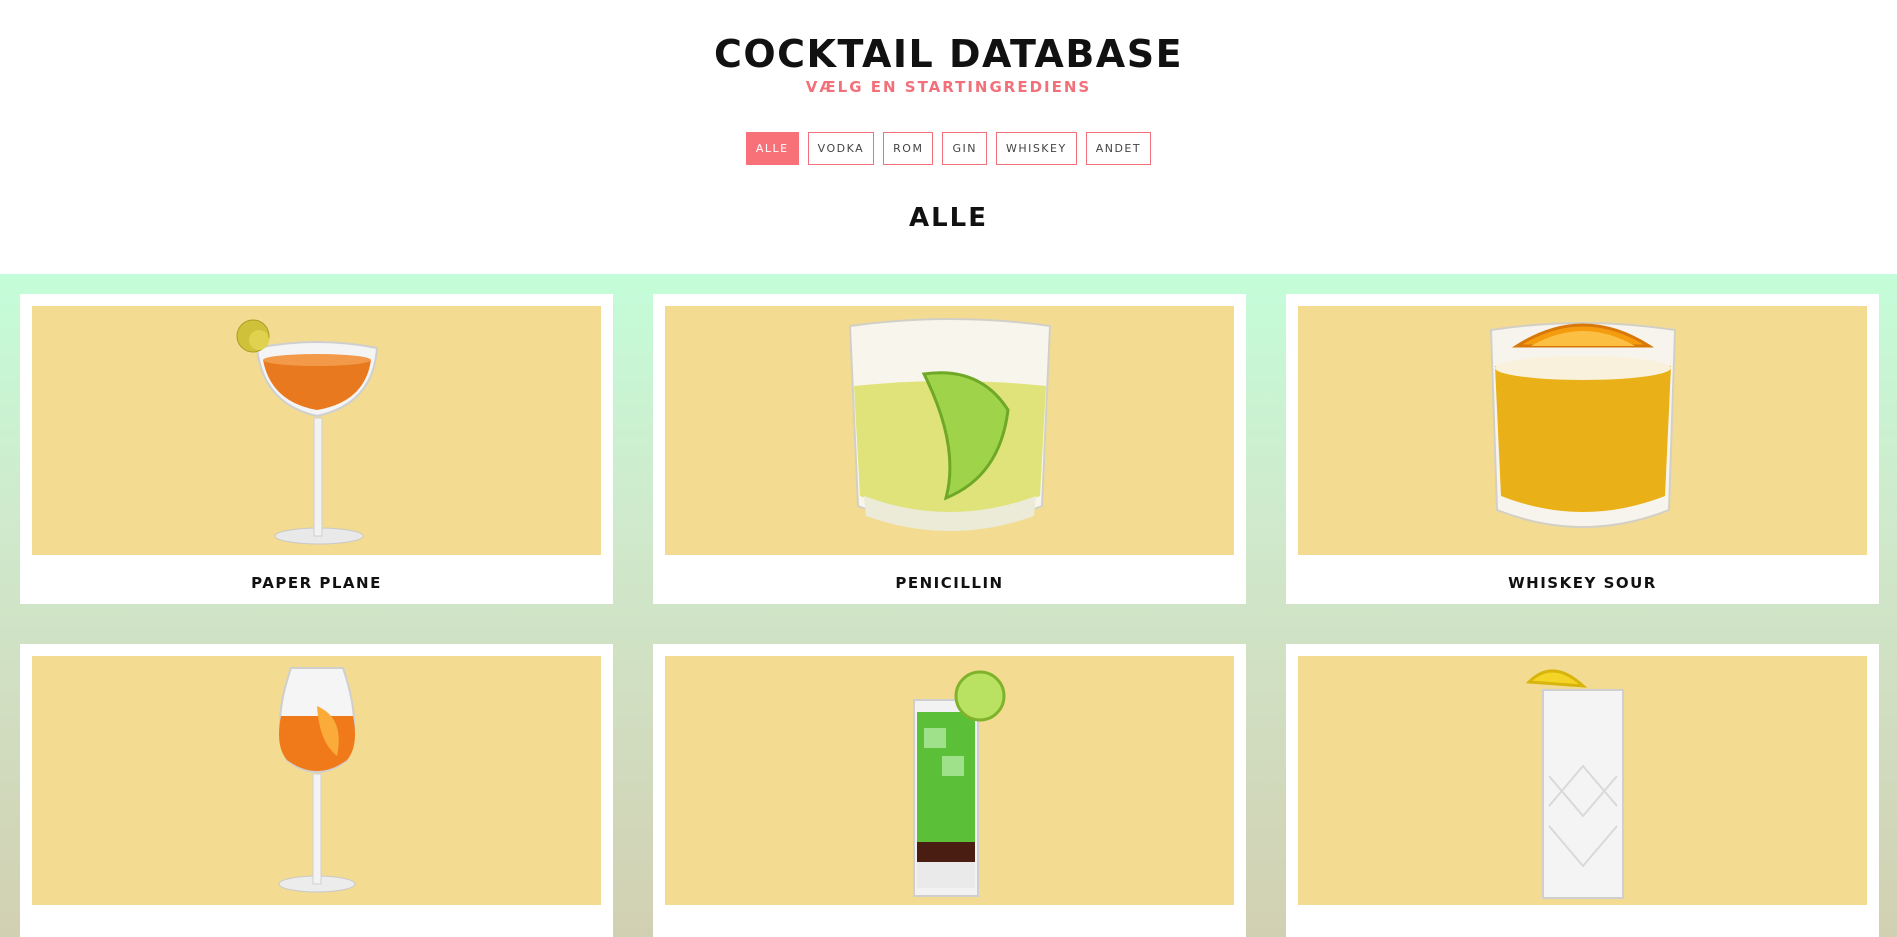 Image resolution: width=1897 pixels, height=937 pixels. Describe the element at coordinates (307, 432) in the screenshot. I see `coupe-glass-icon` at that location.